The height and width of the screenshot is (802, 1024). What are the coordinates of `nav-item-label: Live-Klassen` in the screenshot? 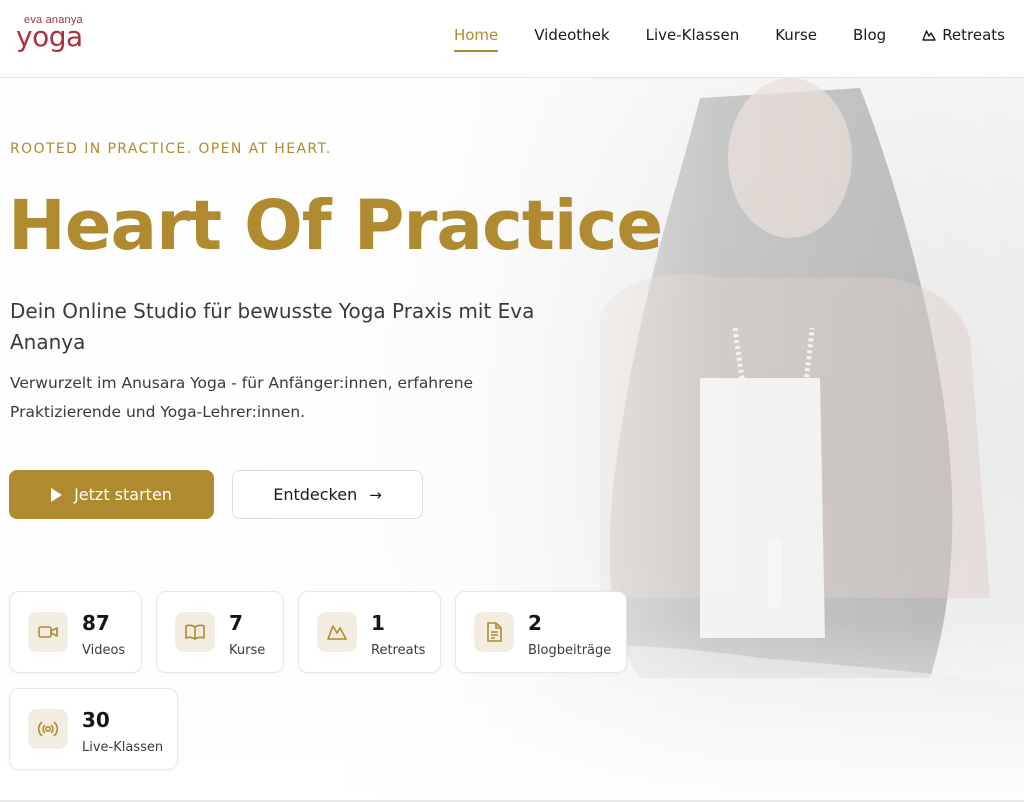 It's located at (692, 35).